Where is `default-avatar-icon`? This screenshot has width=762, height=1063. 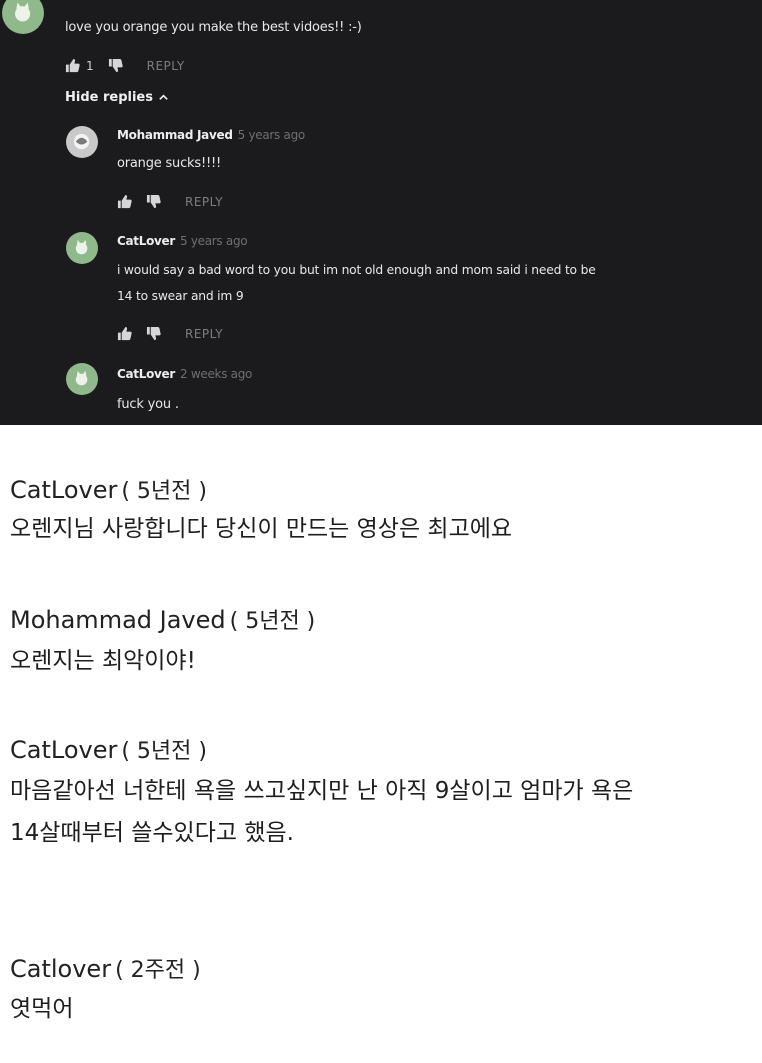 default-avatar-icon is located at coordinates (82, 142).